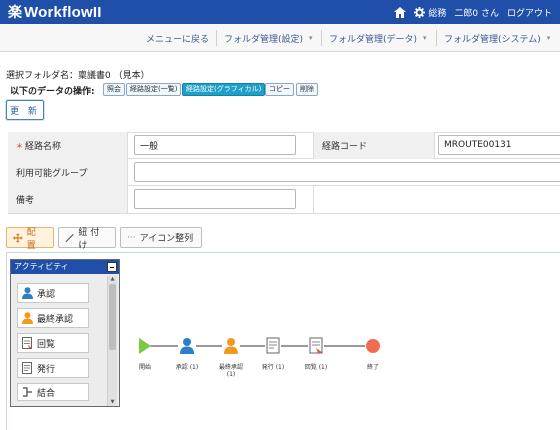  What do you see at coordinates (492, 39) in the screenshot?
I see `menu-folder-system-label: フォルダ管理(システム)` at bounding box center [492, 39].